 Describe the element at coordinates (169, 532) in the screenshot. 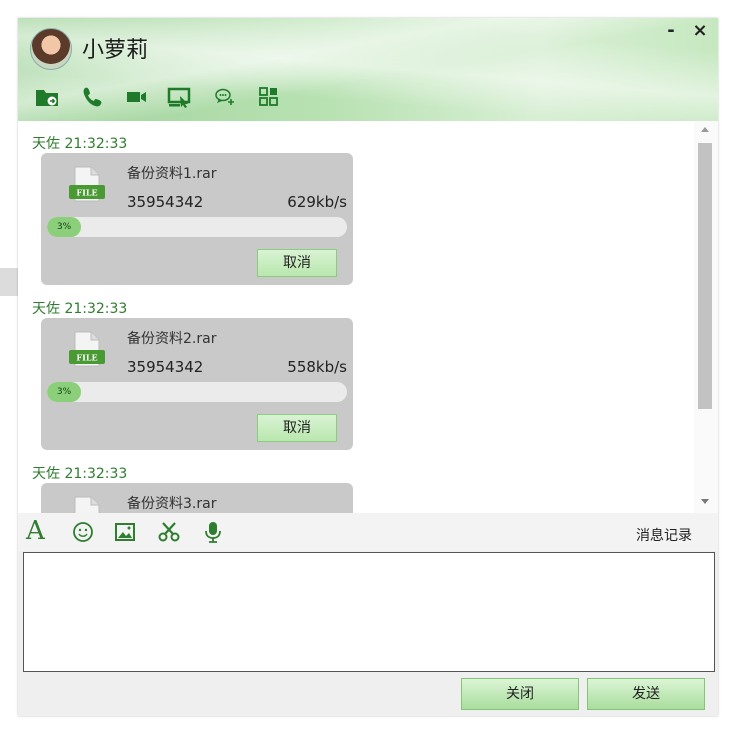

I see `scissors-icon` at that location.